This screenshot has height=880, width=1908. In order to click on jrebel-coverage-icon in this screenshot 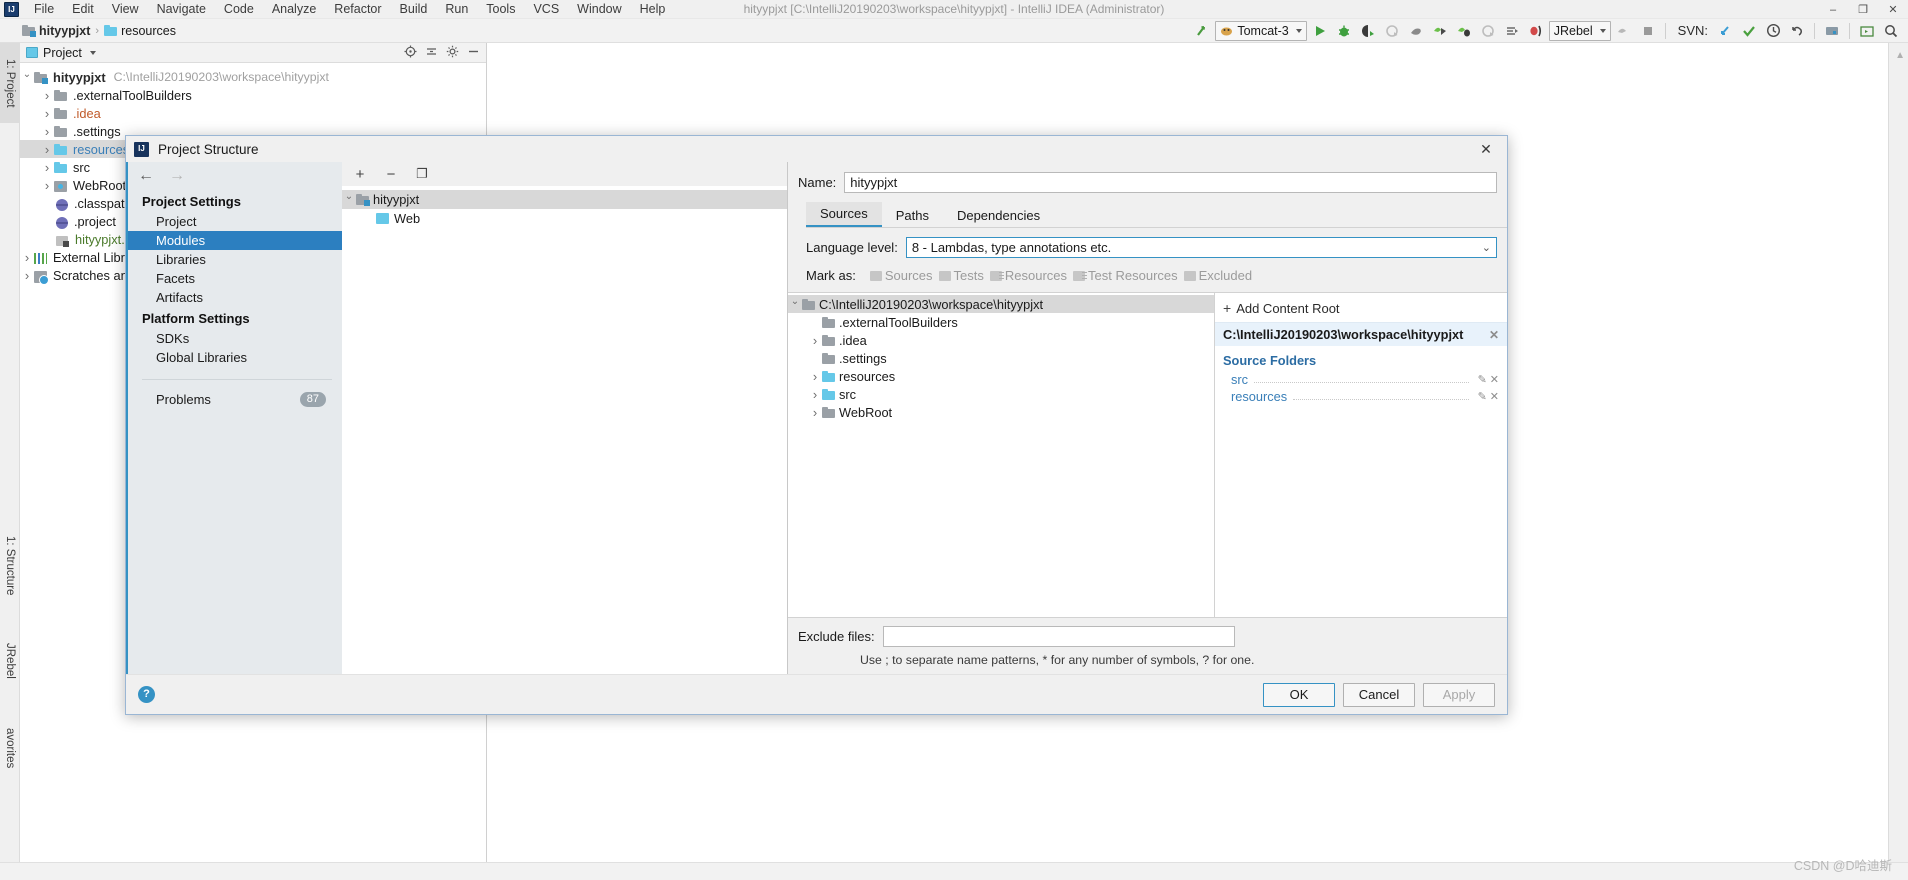, I will do `click(1488, 31)`.